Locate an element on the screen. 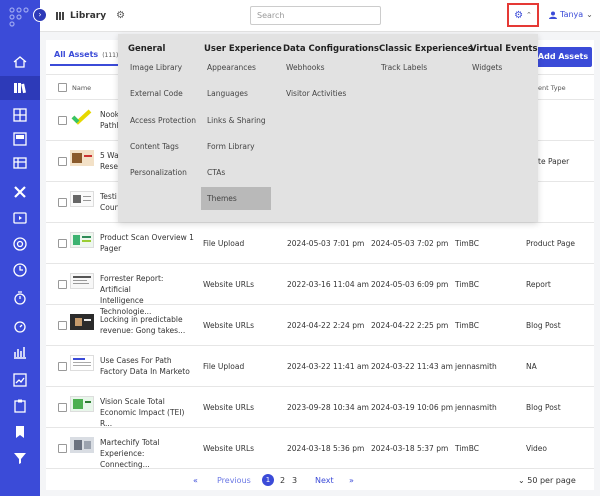  video-icon is located at coordinates (20, 218).